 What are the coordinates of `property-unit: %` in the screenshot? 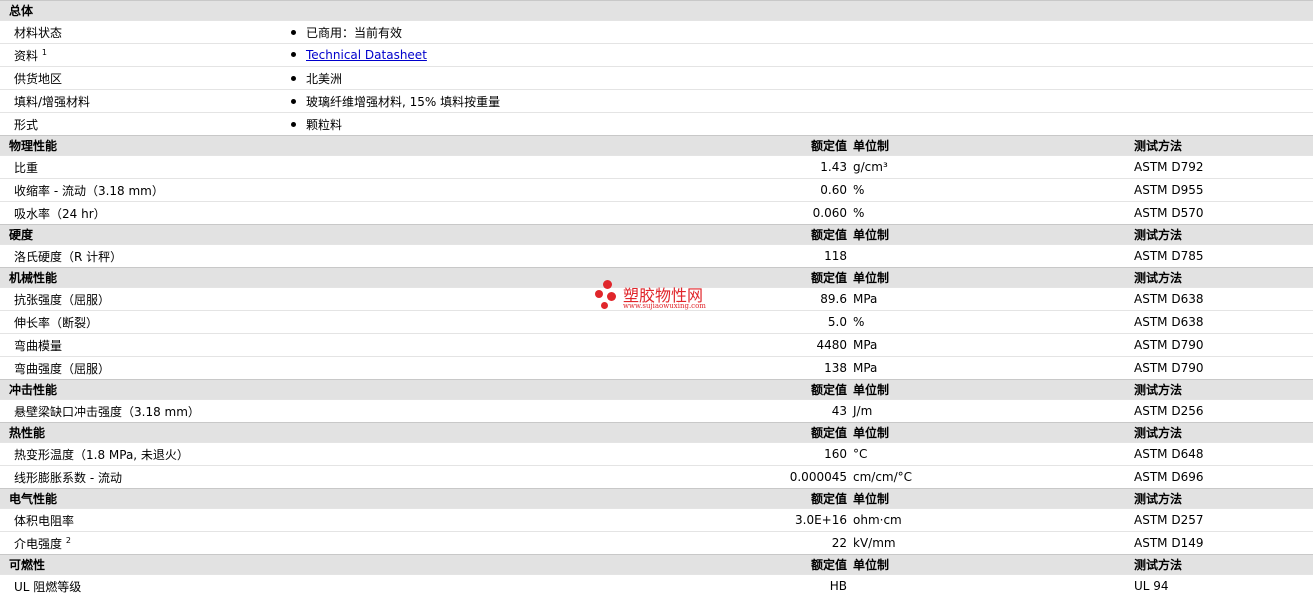 It's located at (993, 213).